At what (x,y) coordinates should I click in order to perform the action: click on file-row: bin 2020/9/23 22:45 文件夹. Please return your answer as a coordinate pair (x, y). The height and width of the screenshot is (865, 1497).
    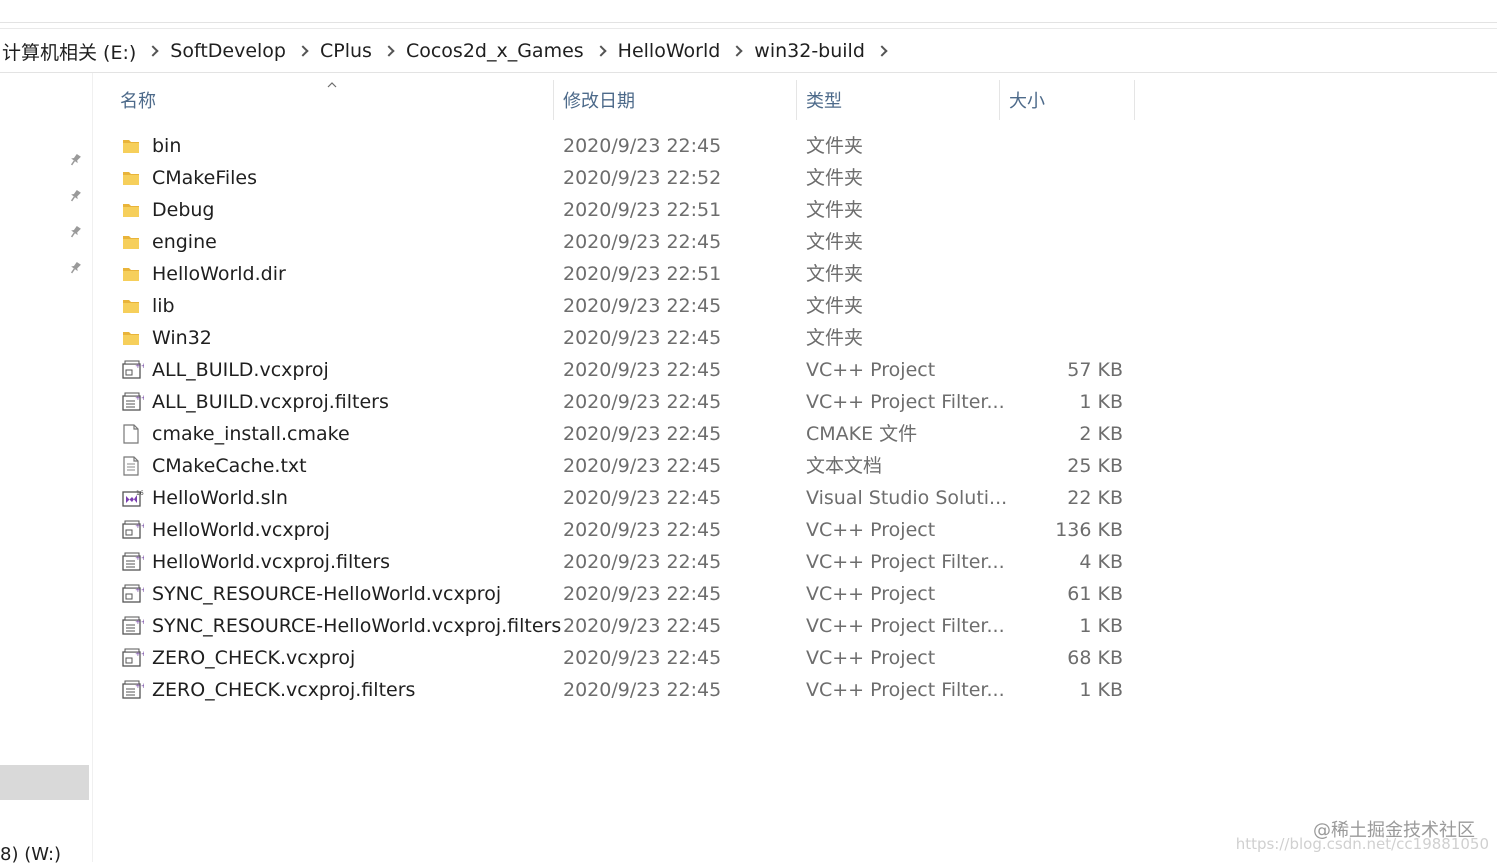
    Looking at the image, I should click on (625, 146).